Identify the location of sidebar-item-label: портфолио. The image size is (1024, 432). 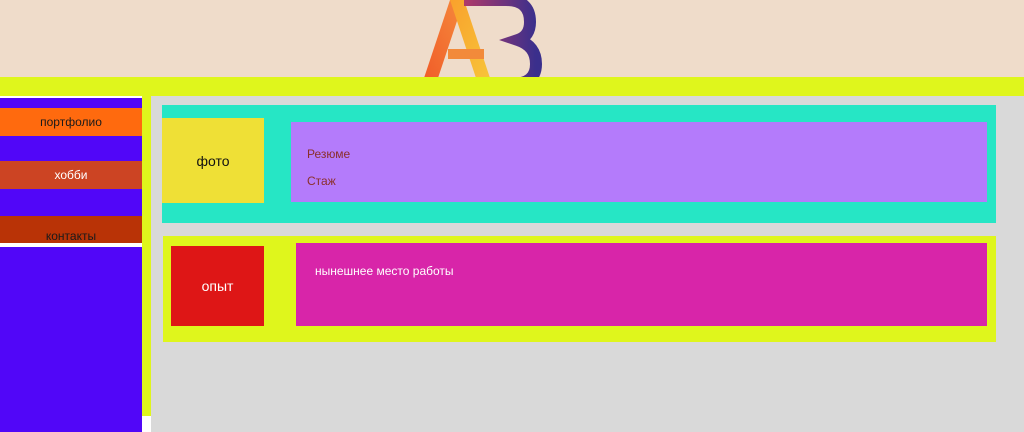
(71, 122).